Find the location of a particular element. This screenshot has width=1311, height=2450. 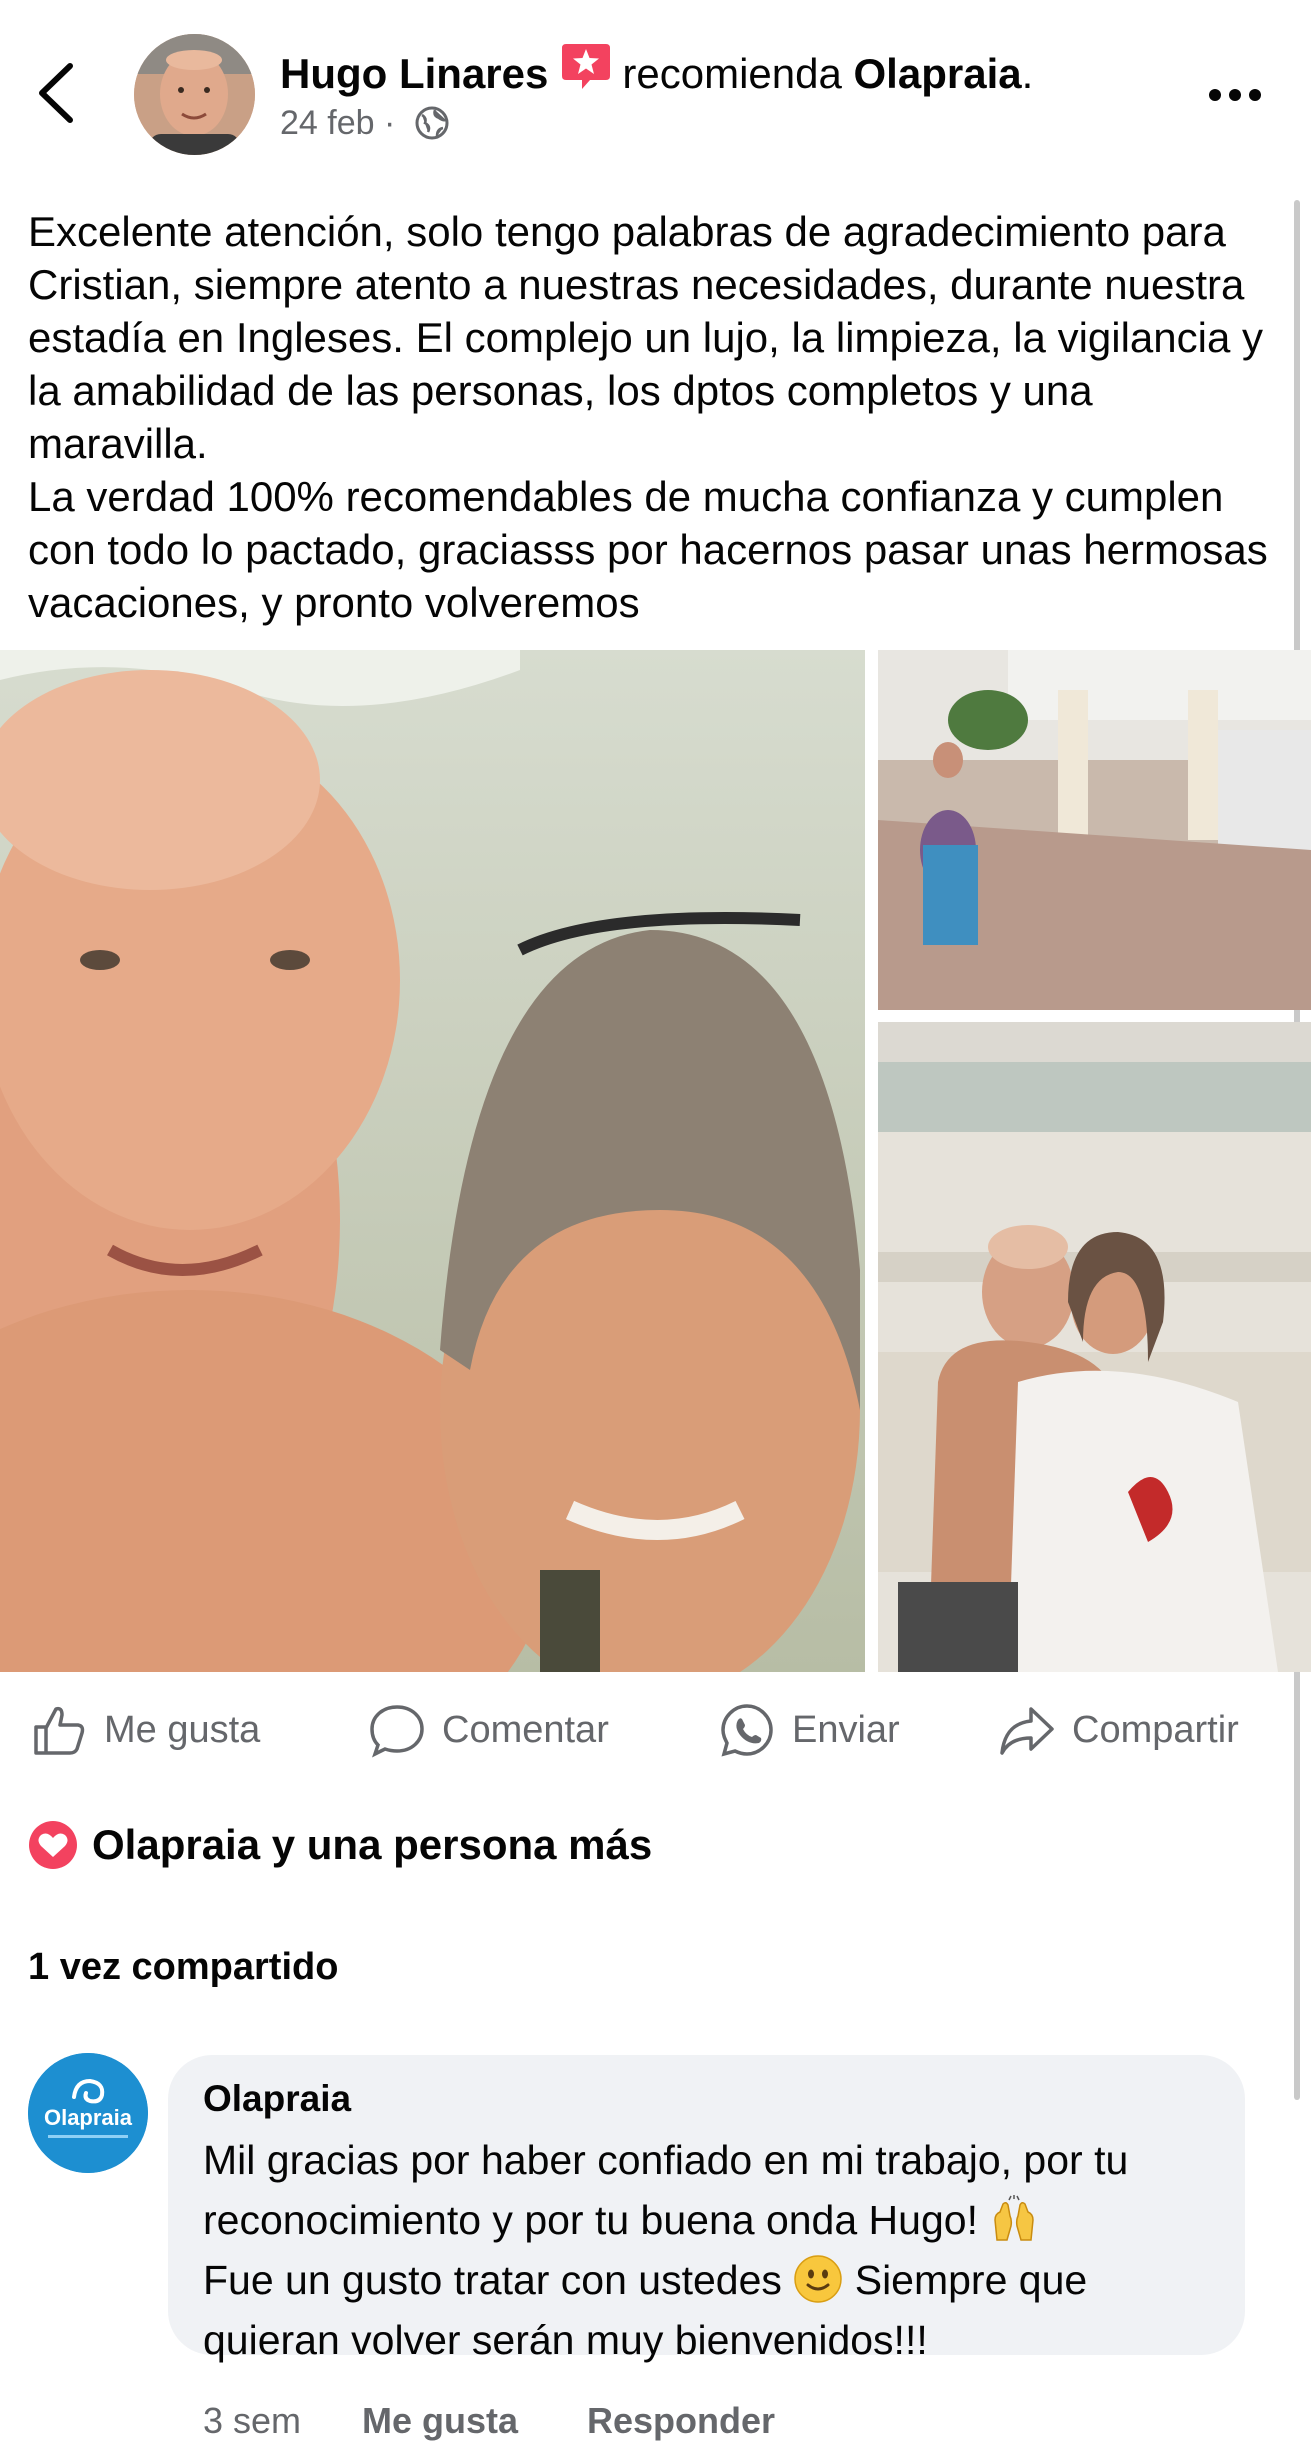

comment-button: Comentar is located at coordinates (488, 1730).